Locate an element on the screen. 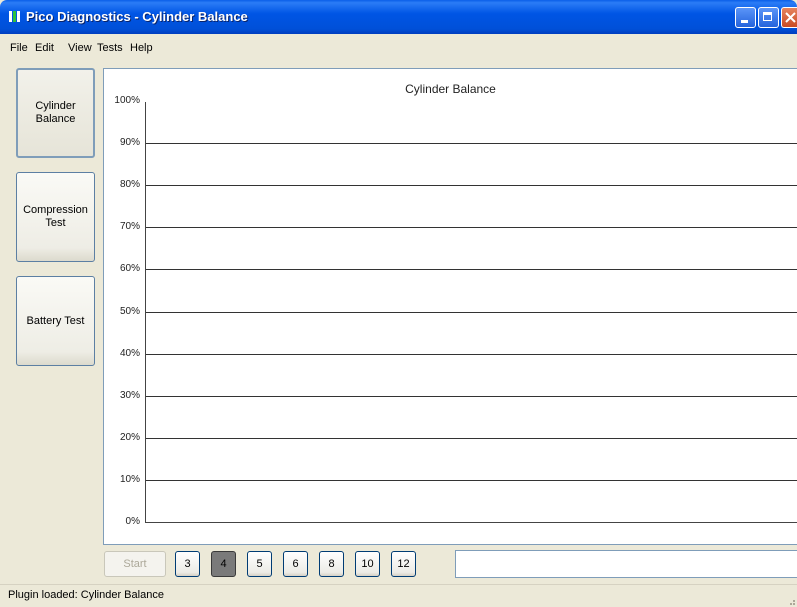  menu-edit: Edit is located at coordinates (44, 48).